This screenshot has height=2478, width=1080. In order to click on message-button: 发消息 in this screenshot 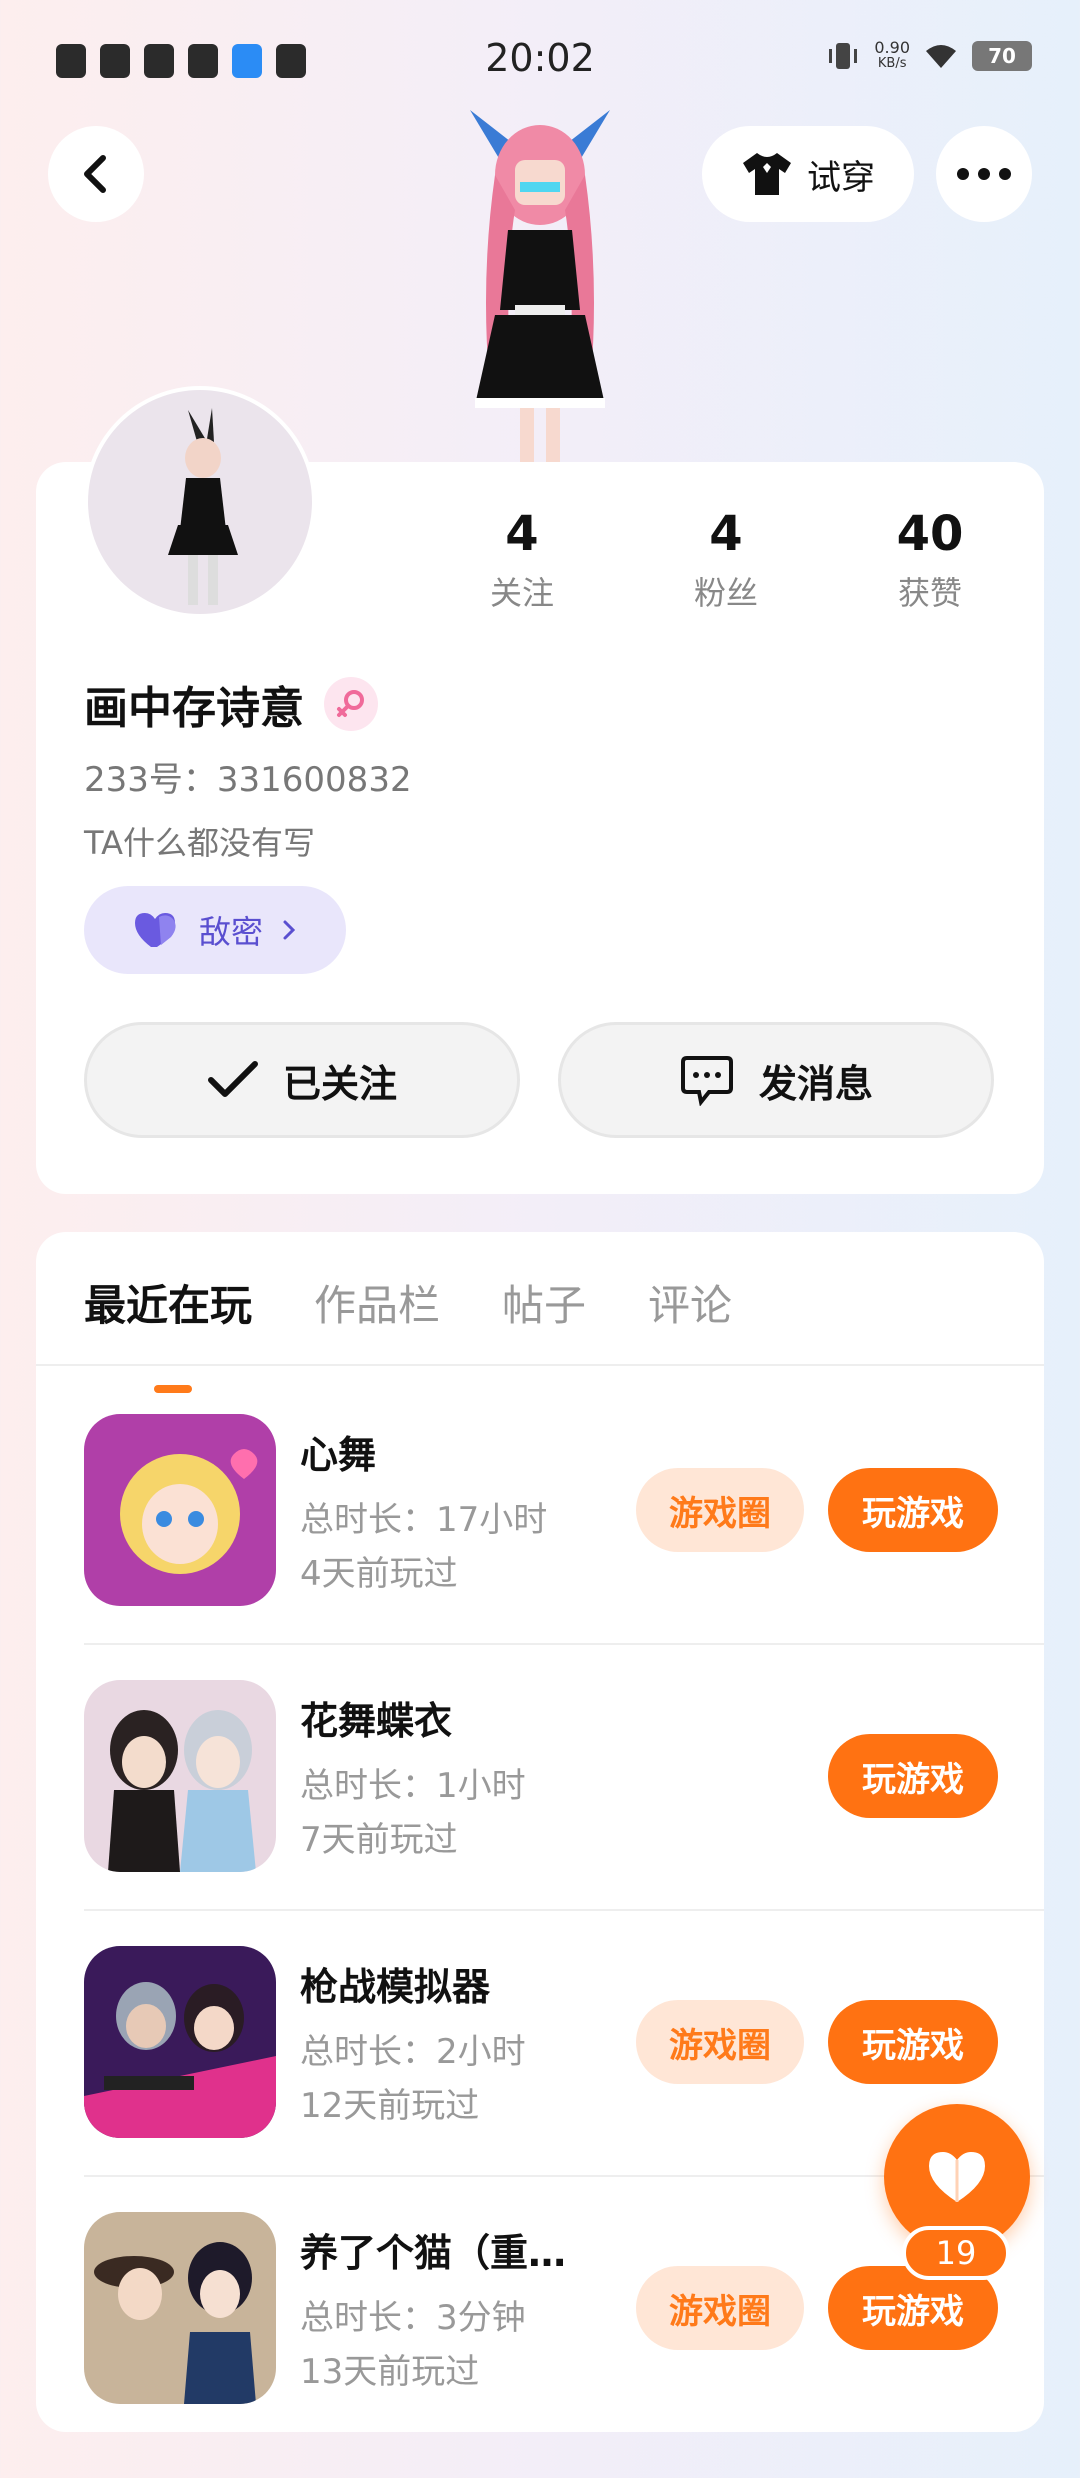, I will do `click(776, 1080)`.